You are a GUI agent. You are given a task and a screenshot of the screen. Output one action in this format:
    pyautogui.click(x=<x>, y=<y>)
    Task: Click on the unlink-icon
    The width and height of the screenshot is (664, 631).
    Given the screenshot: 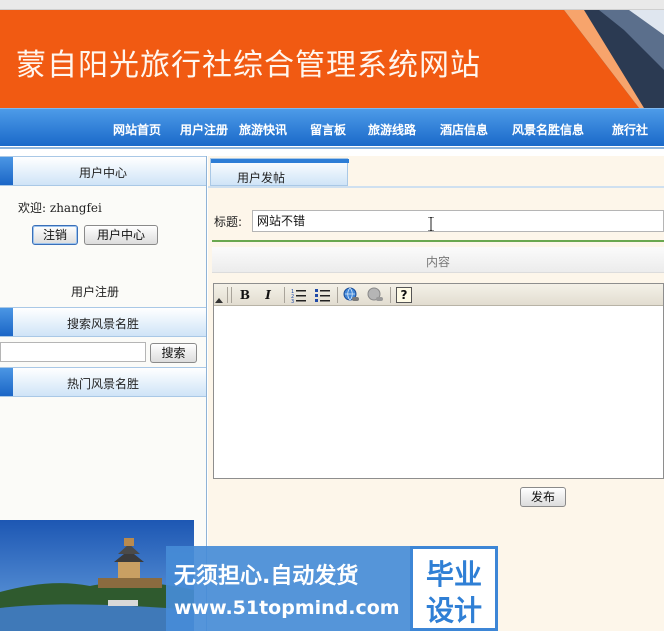 What is the action you would take?
    pyautogui.click(x=375, y=295)
    